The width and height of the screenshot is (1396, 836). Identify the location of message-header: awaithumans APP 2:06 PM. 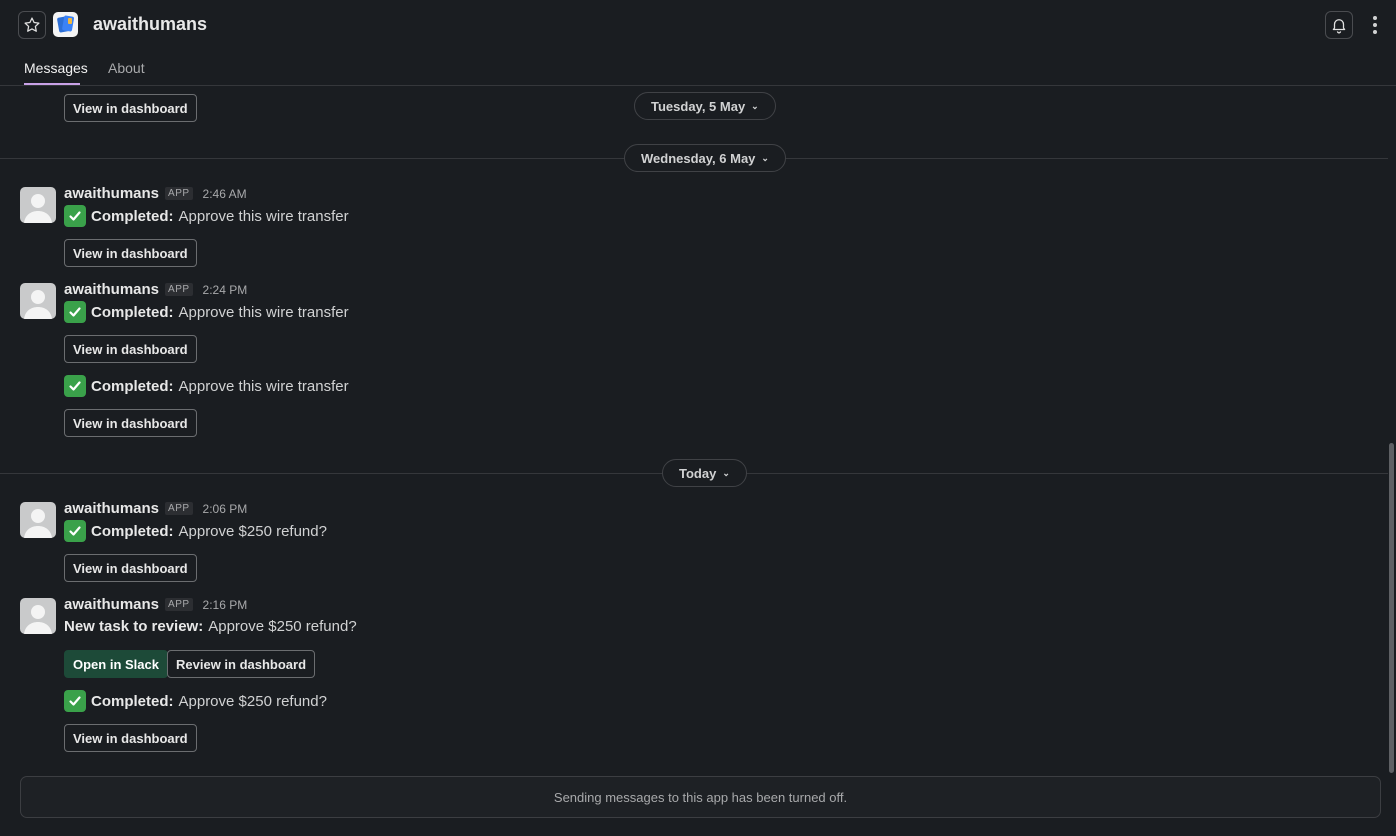
(155, 508).